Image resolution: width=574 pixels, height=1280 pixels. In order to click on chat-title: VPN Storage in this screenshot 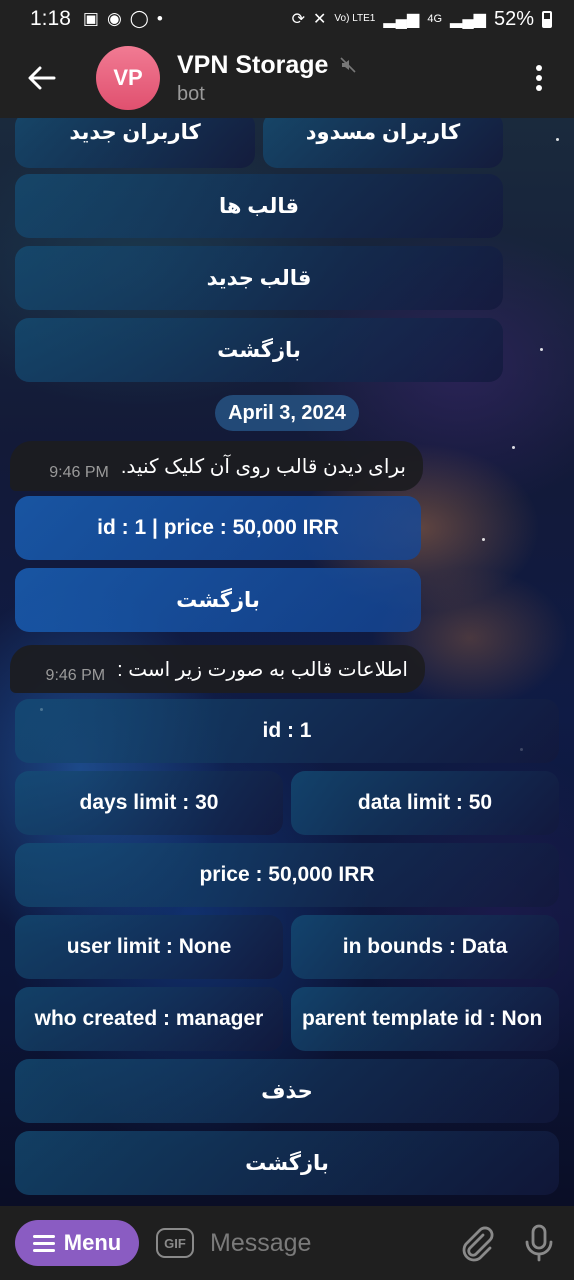, I will do `click(253, 64)`.